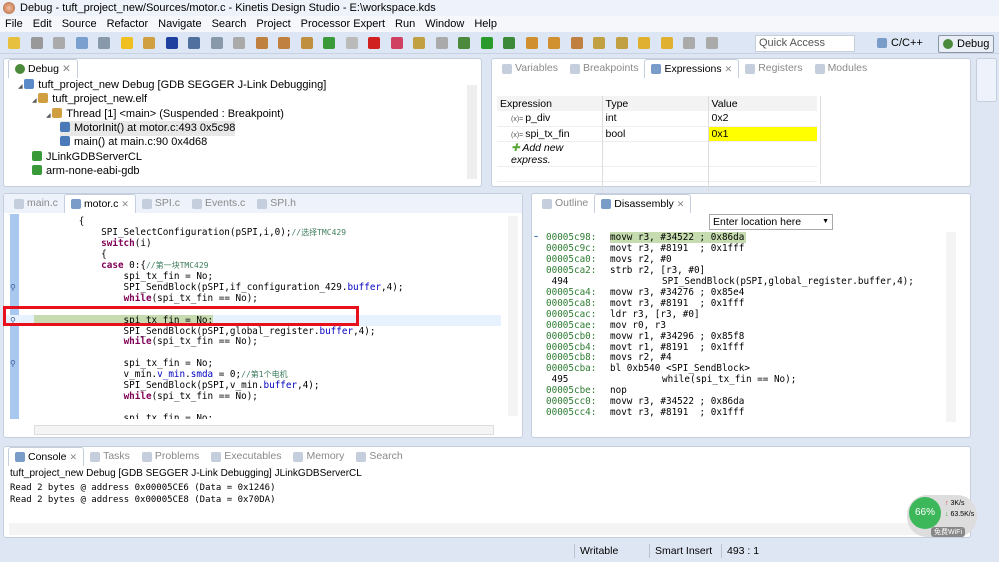  I want to click on debug-tree-item: MotorInit() at motor.c:493 0x5c98, so click(148, 128).